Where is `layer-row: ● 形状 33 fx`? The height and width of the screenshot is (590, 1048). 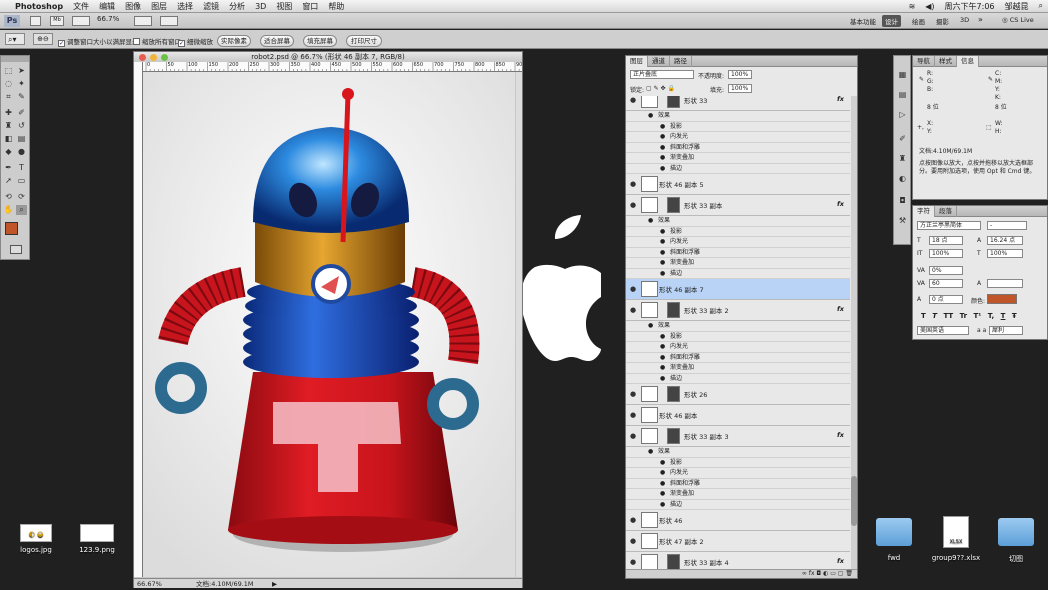 layer-row: ● 形状 33 fx is located at coordinates (738, 103).